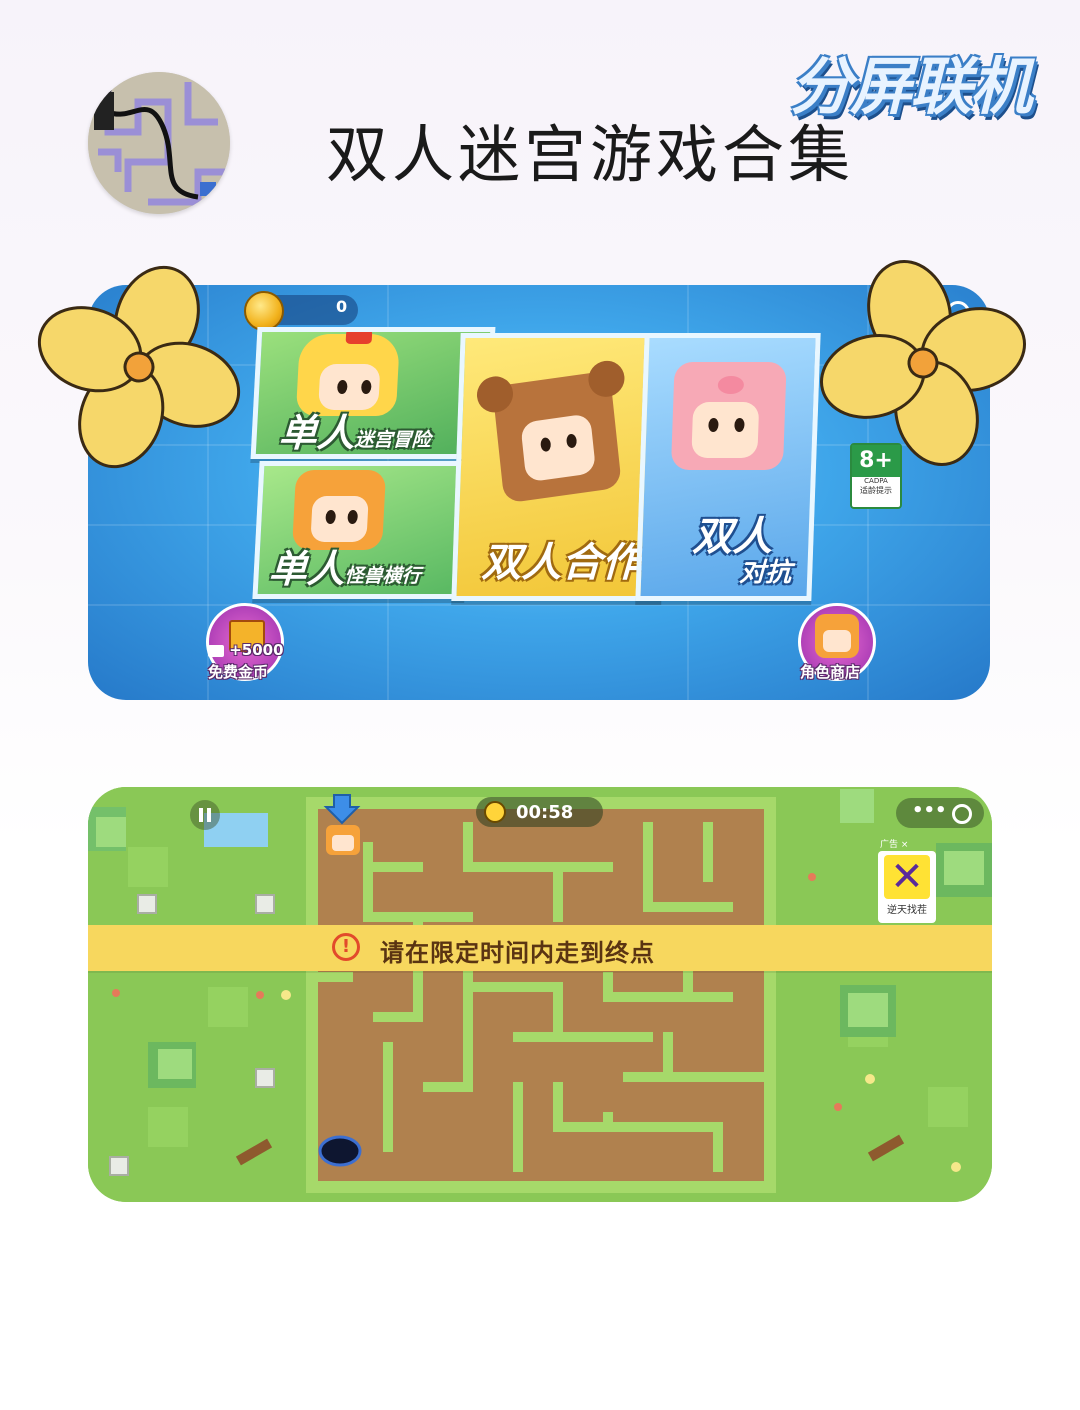  I want to click on mini-program-capsule: •••, so click(940, 813).